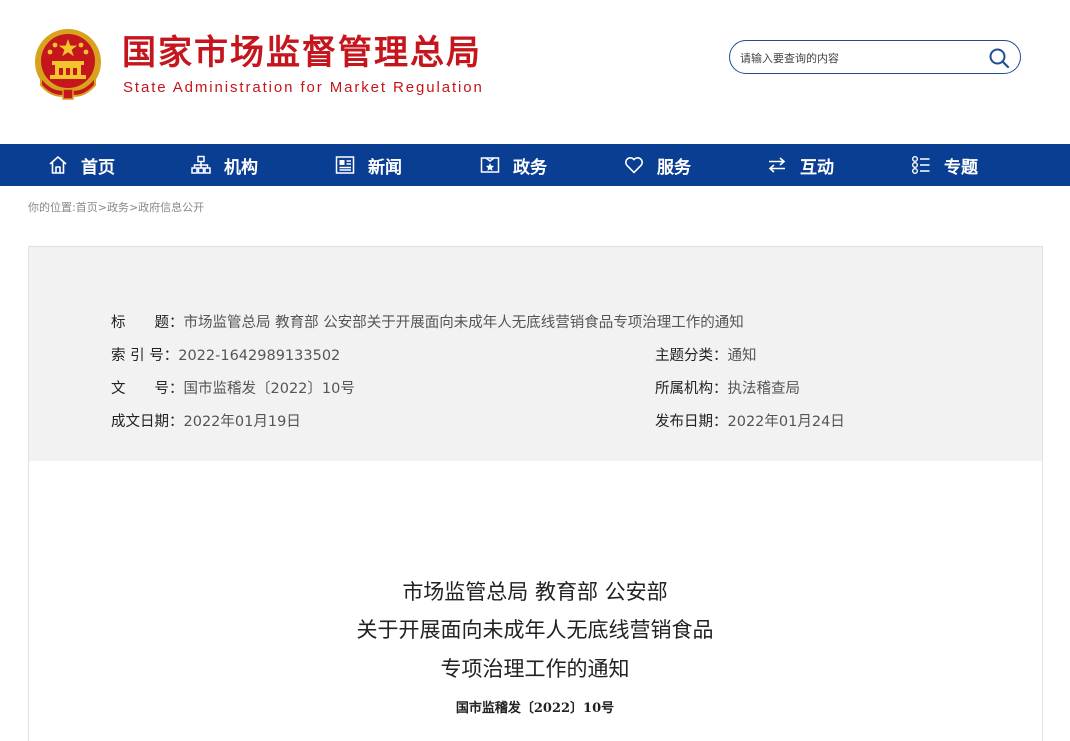 The width and height of the screenshot is (1070, 741). I want to click on nav-item-label: 专题, so click(961, 167).